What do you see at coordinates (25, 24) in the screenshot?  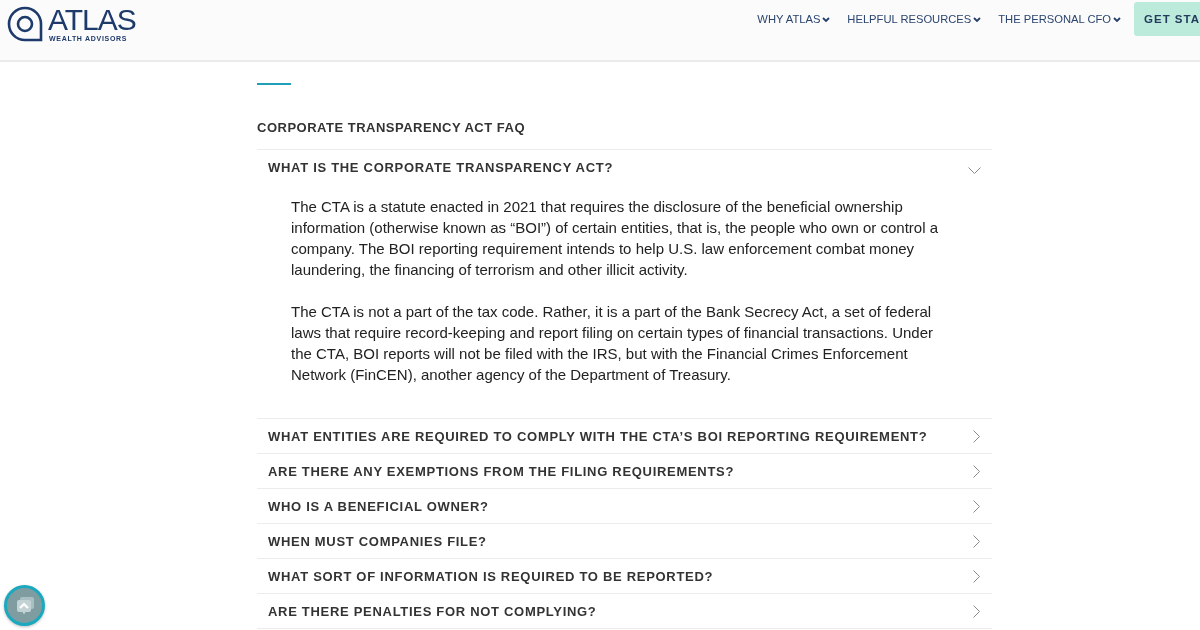 I see `logo-icon` at bounding box center [25, 24].